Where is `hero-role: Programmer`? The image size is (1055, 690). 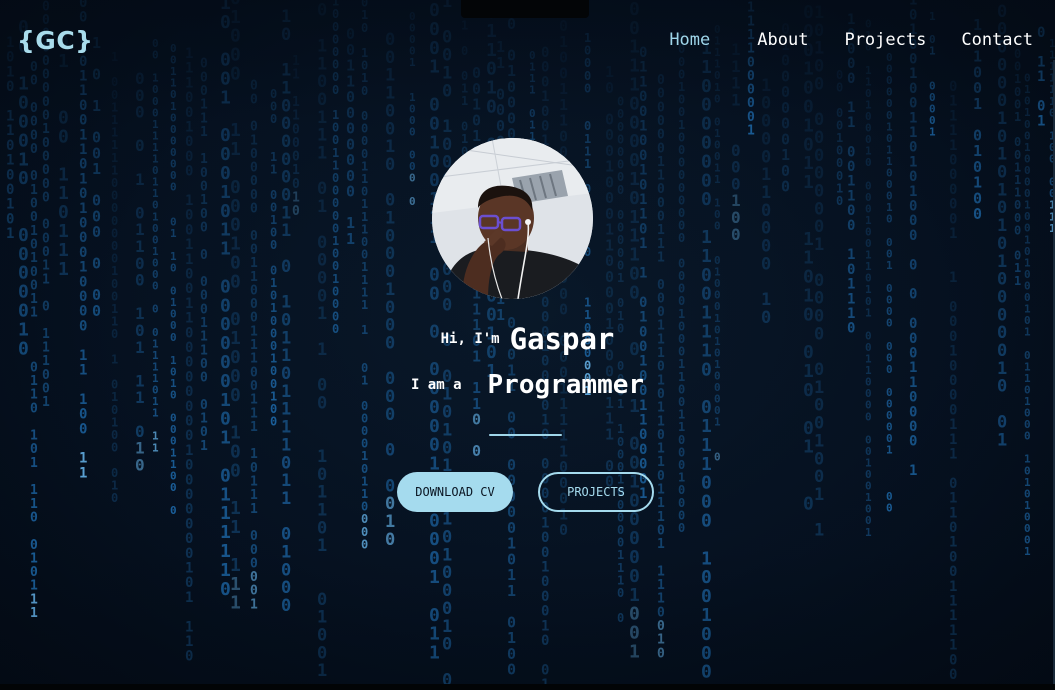 hero-role: Programmer is located at coordinates (566, 385).